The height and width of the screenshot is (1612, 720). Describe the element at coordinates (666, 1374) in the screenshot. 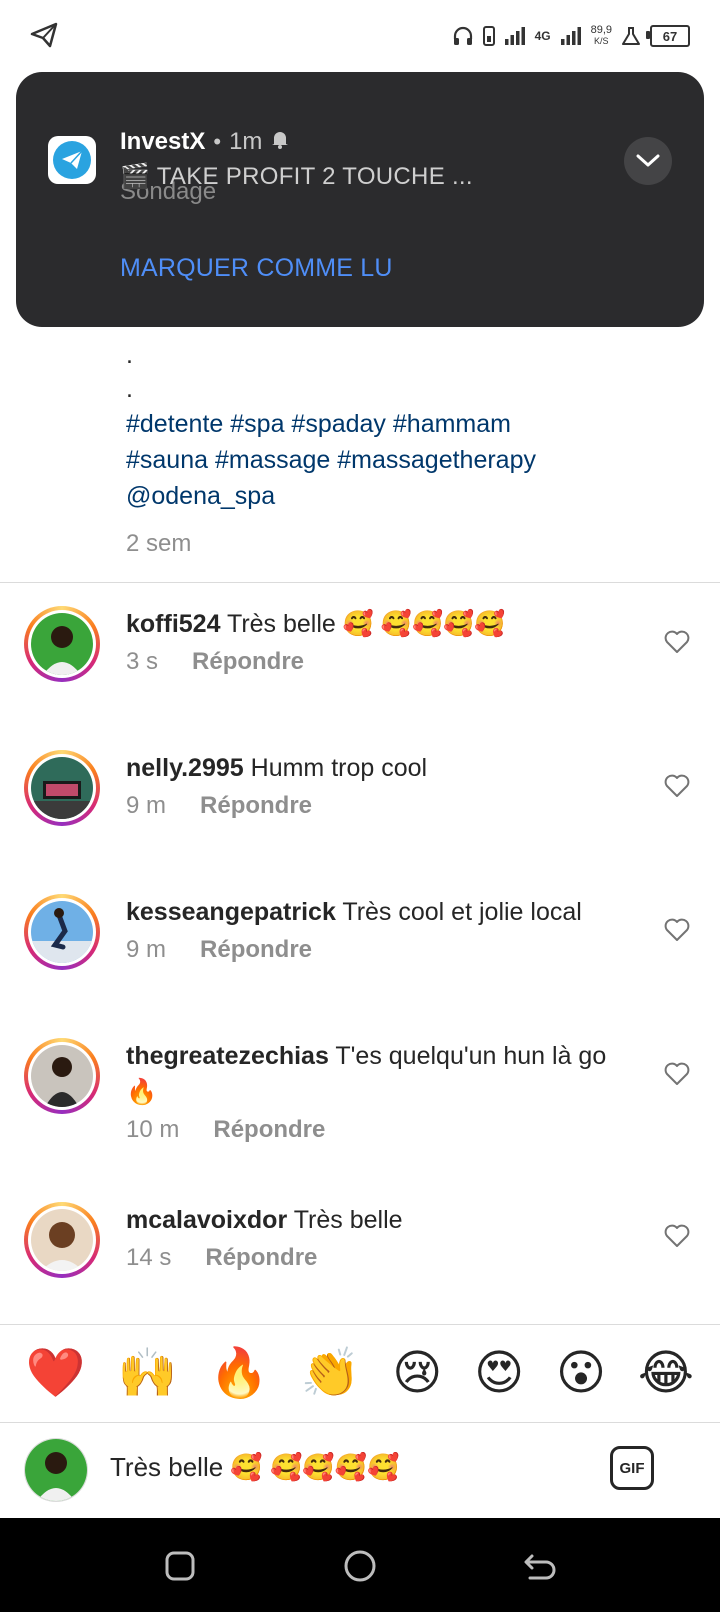

I see `emoji-laughing-button: 😂` at that location.